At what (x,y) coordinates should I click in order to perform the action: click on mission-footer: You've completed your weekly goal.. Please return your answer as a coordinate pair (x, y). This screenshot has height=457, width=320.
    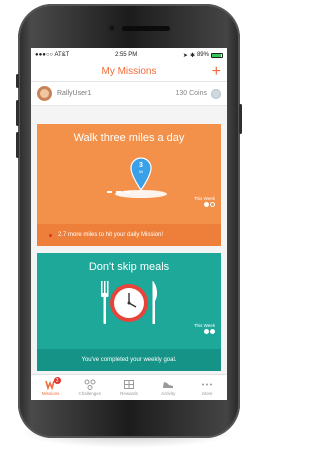
    Looking at the image, I should click on (129, 360).